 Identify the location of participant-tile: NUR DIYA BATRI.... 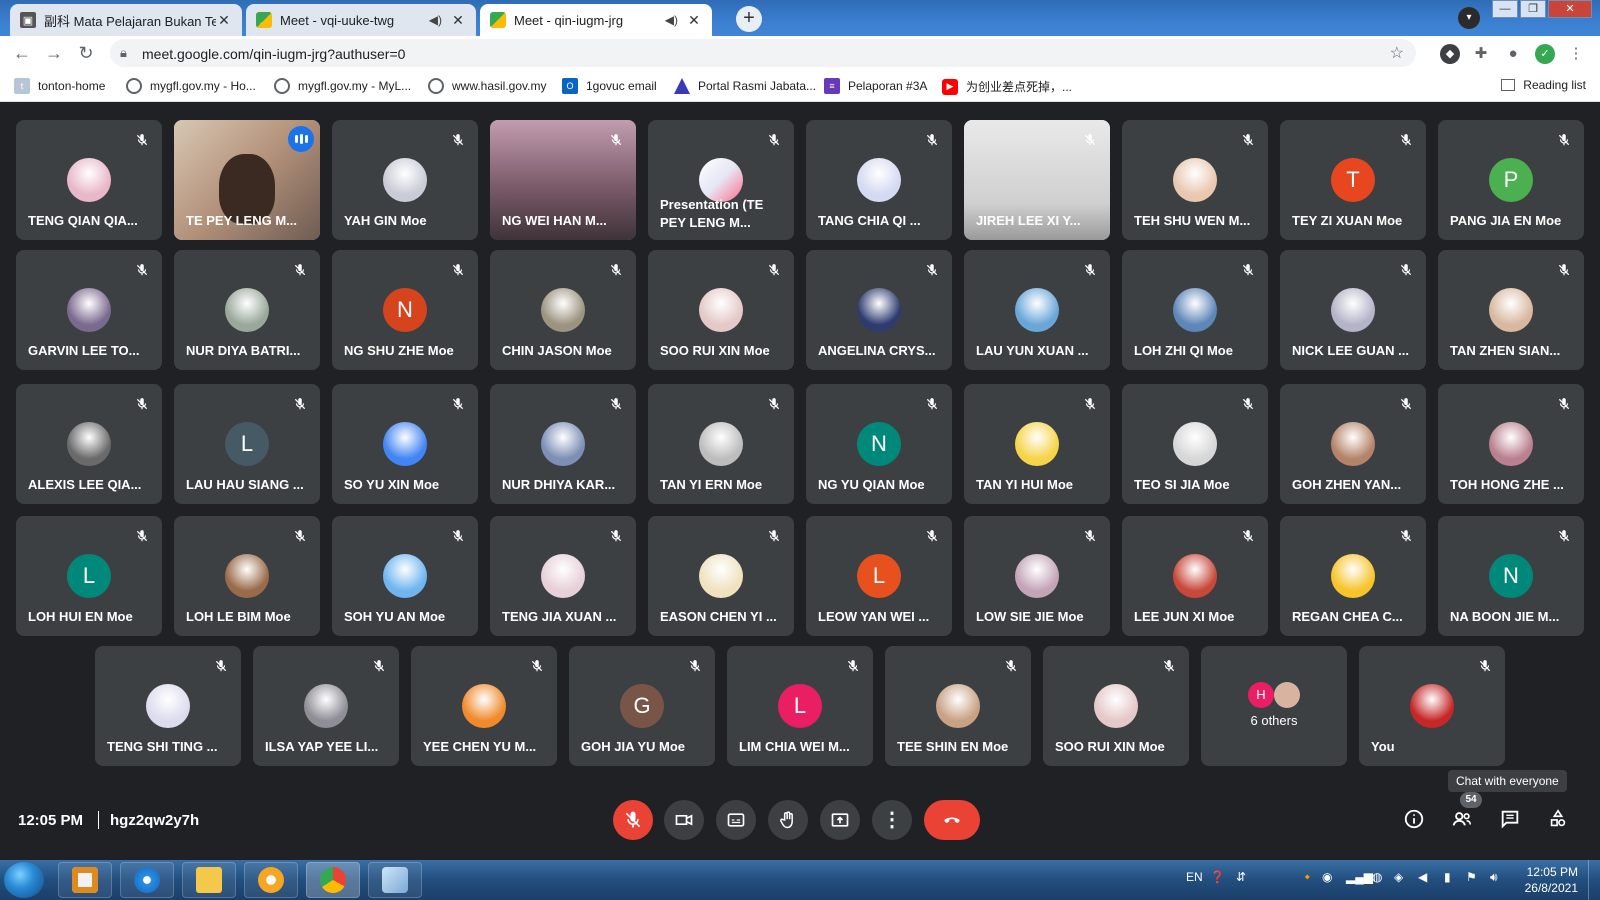
(247, 310).